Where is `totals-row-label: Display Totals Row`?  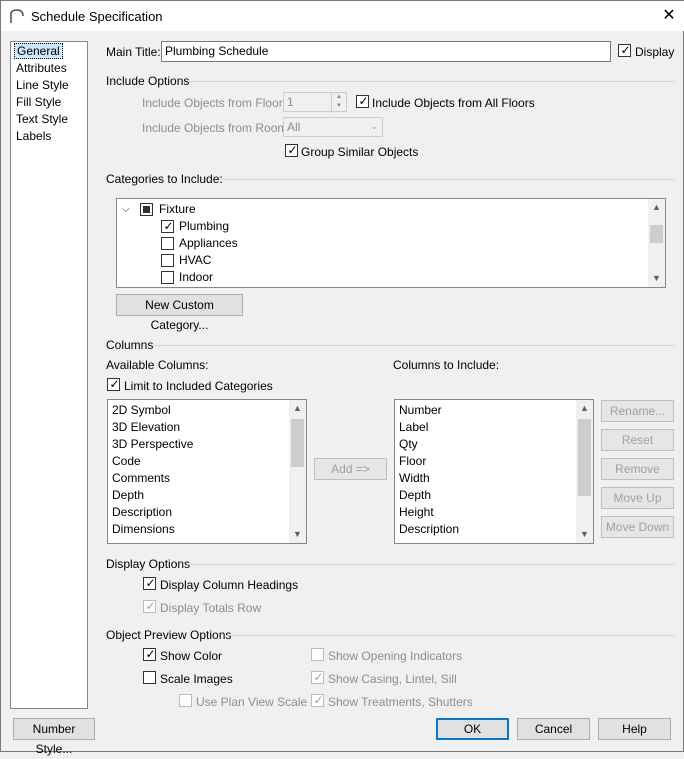 totals-row-label: Display Totals Row is located at coordinates (211, 608).